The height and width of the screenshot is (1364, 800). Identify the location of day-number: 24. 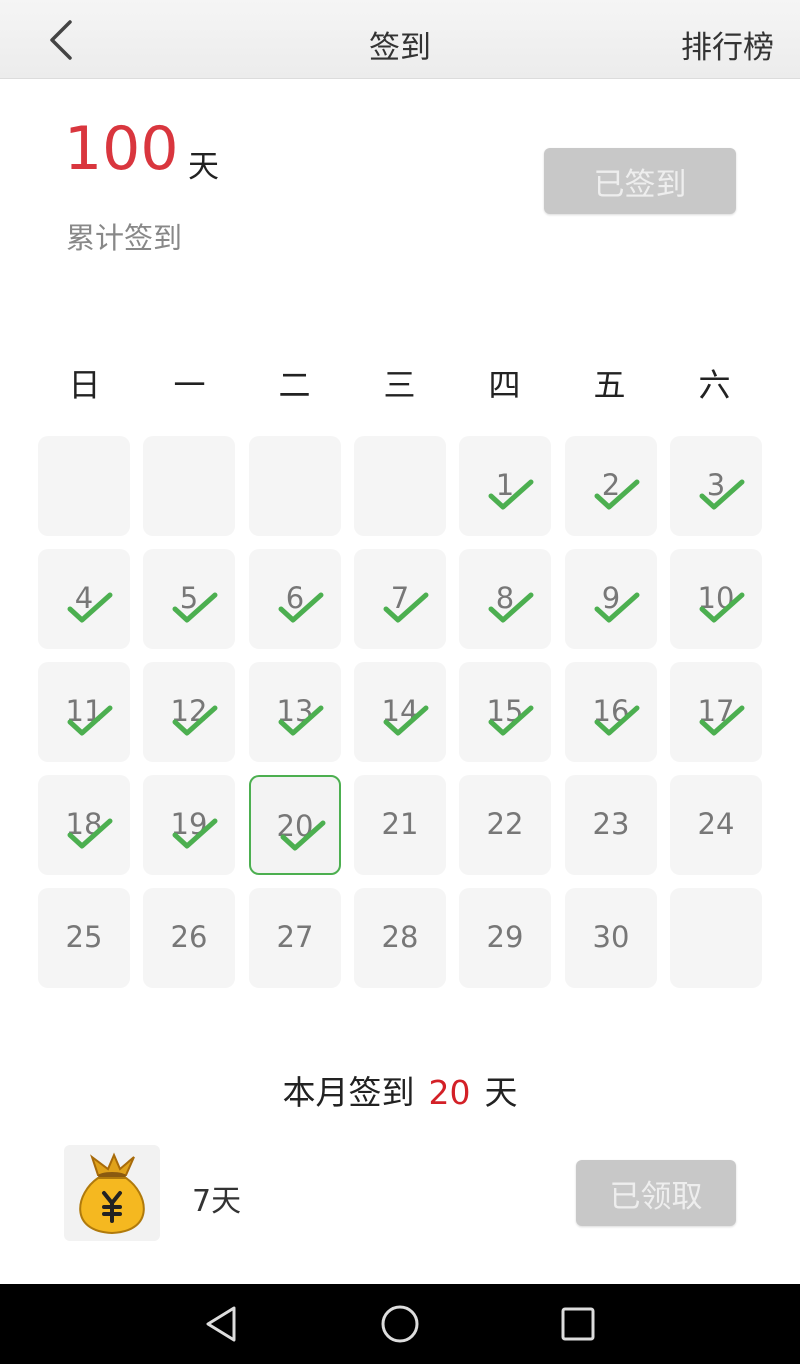
(716, 824).